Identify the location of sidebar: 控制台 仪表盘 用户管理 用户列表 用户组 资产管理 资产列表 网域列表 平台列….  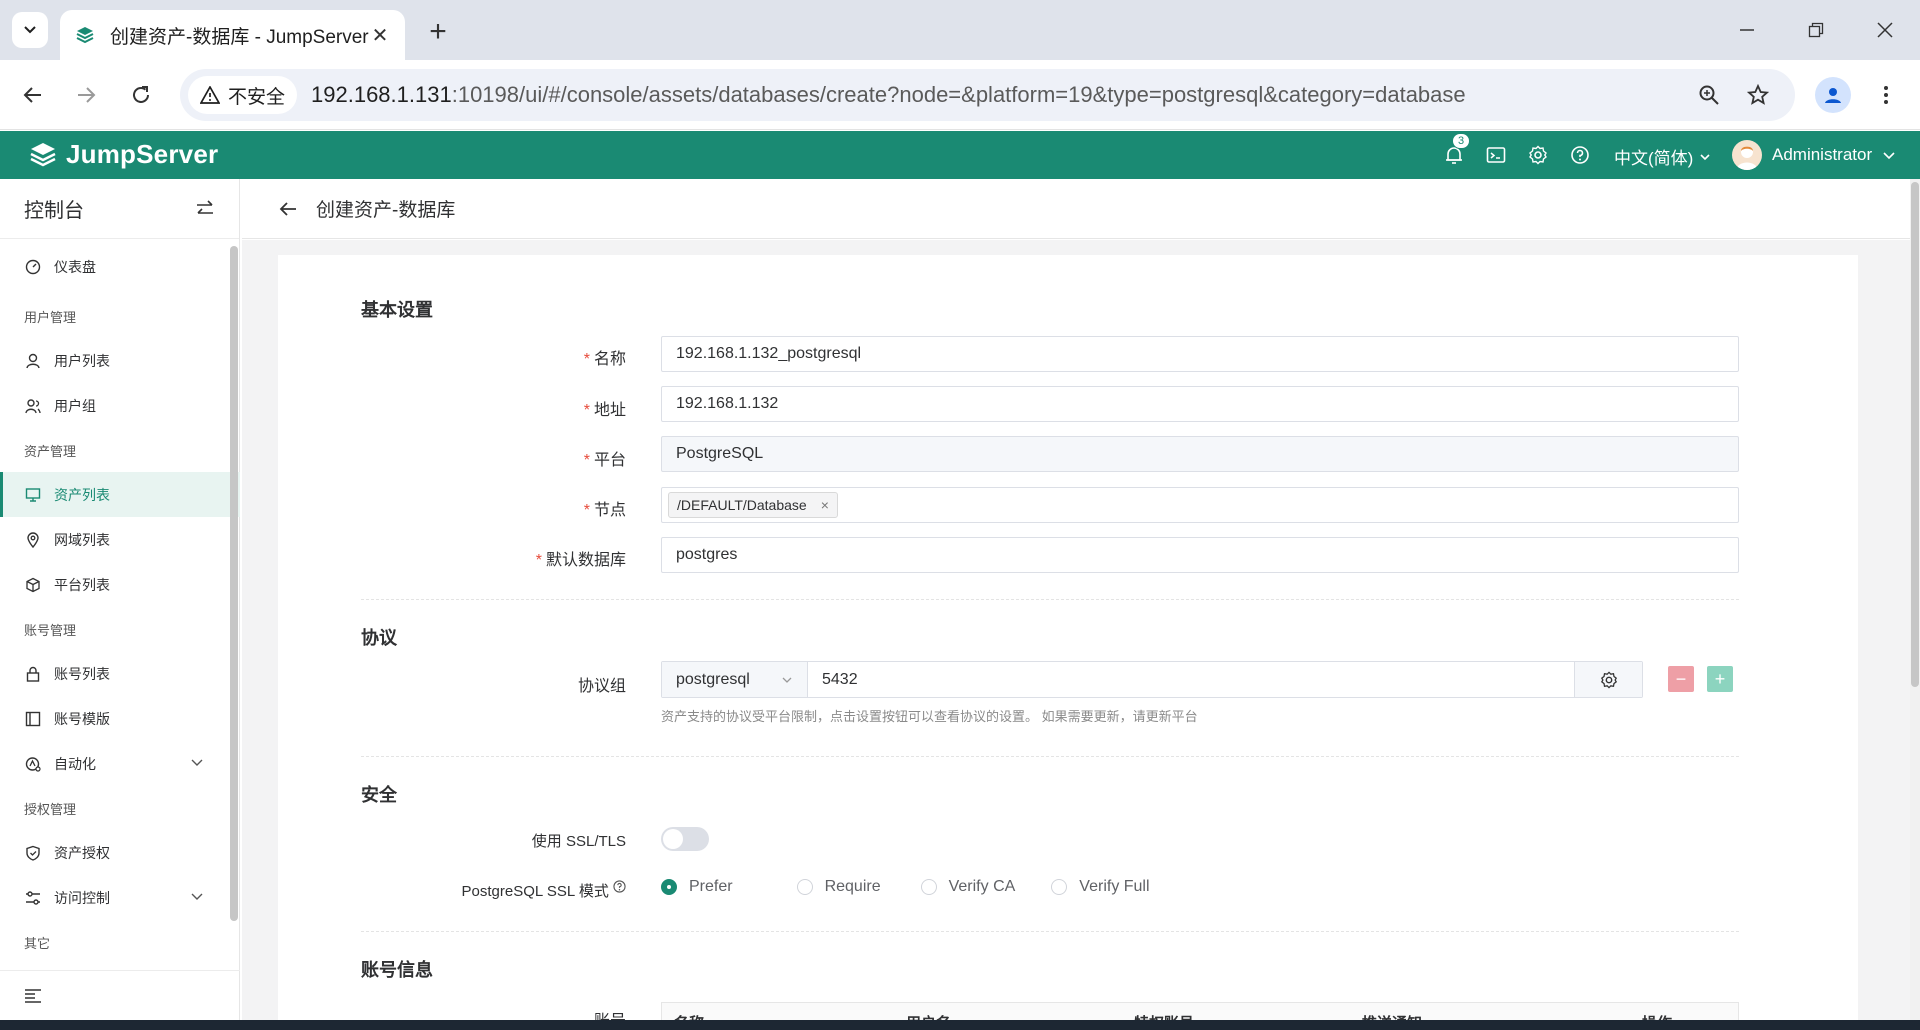
(120, 599).